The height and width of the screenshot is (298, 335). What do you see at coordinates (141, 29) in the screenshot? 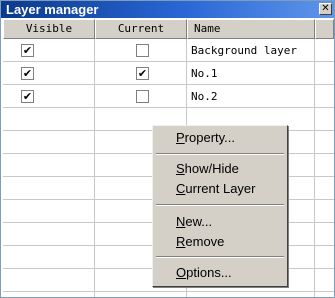
I see `column-header-current: Current` at bounding box center [141, 29].